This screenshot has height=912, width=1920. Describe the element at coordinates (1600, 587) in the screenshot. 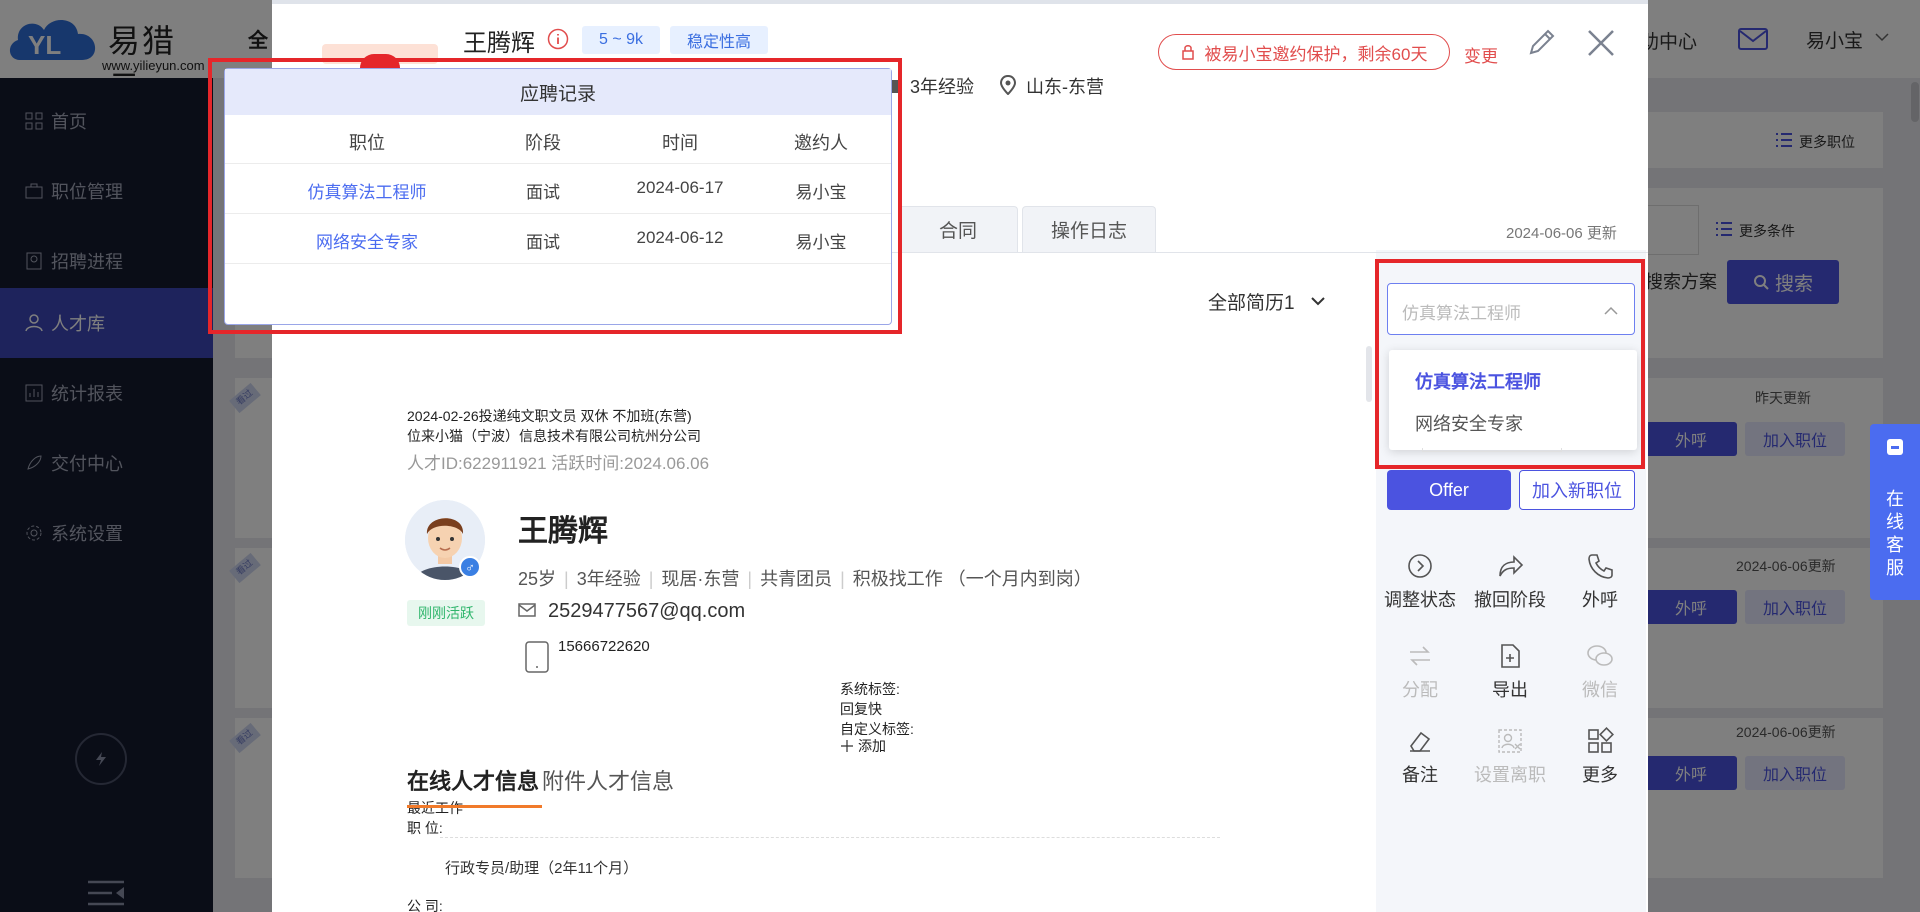

I see `call-out-button: 外呼` at that location.